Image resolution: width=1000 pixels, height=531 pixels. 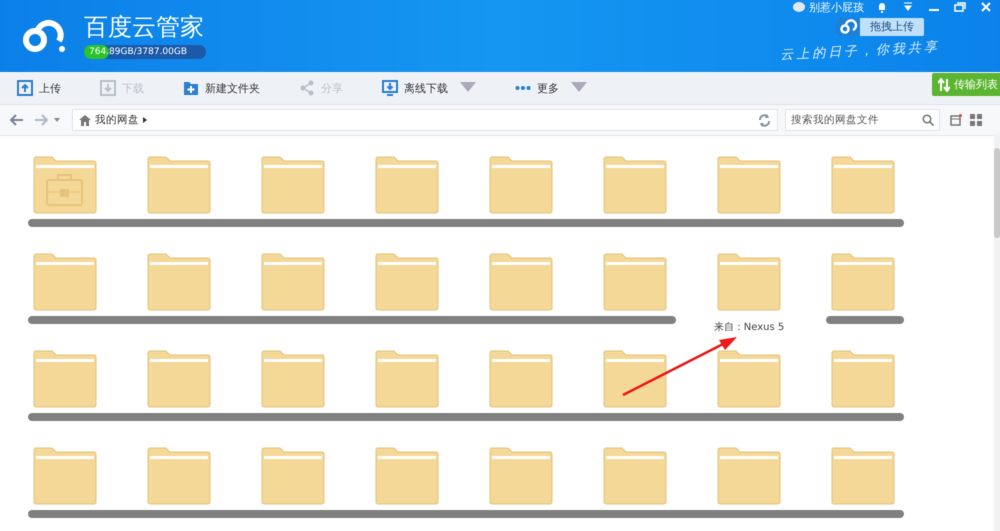 What do you see at coordinates (65, 185) in the screenshot?
I see `locked-folder-icon` at bounding box center [65, 185].